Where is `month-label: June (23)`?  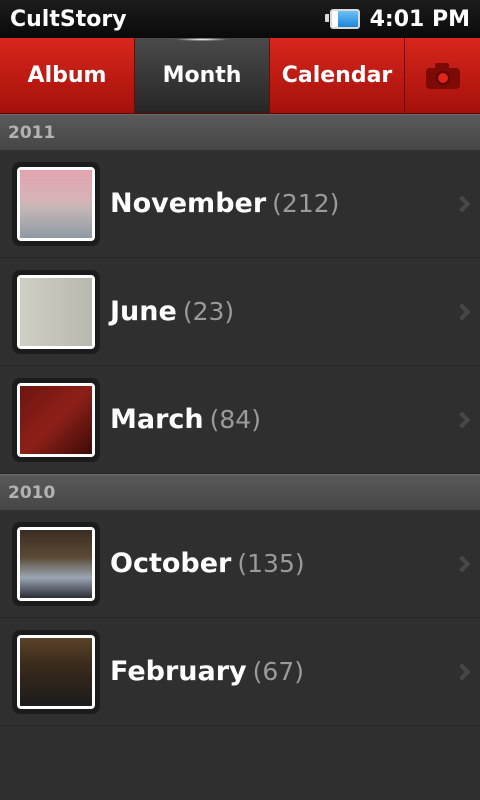 month-label: June (23) is located at coordinates (172, 311).